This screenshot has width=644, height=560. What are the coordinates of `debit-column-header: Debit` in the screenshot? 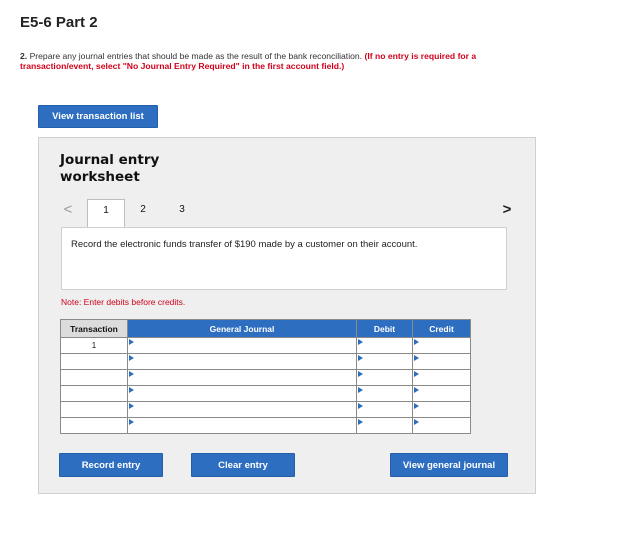 It's located at (384, 328).